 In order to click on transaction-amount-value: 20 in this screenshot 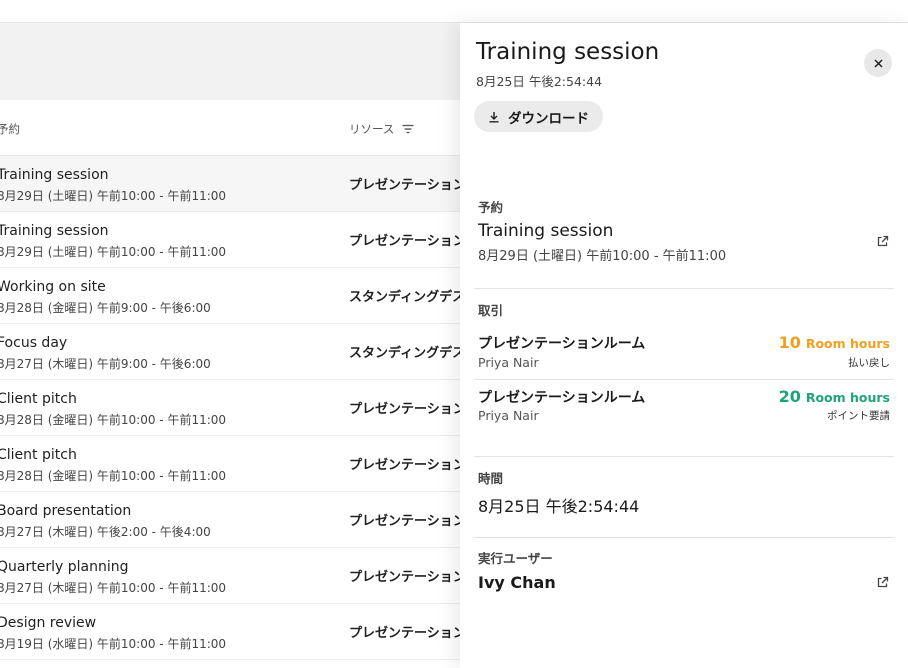, I will do `click(789, 396)`.